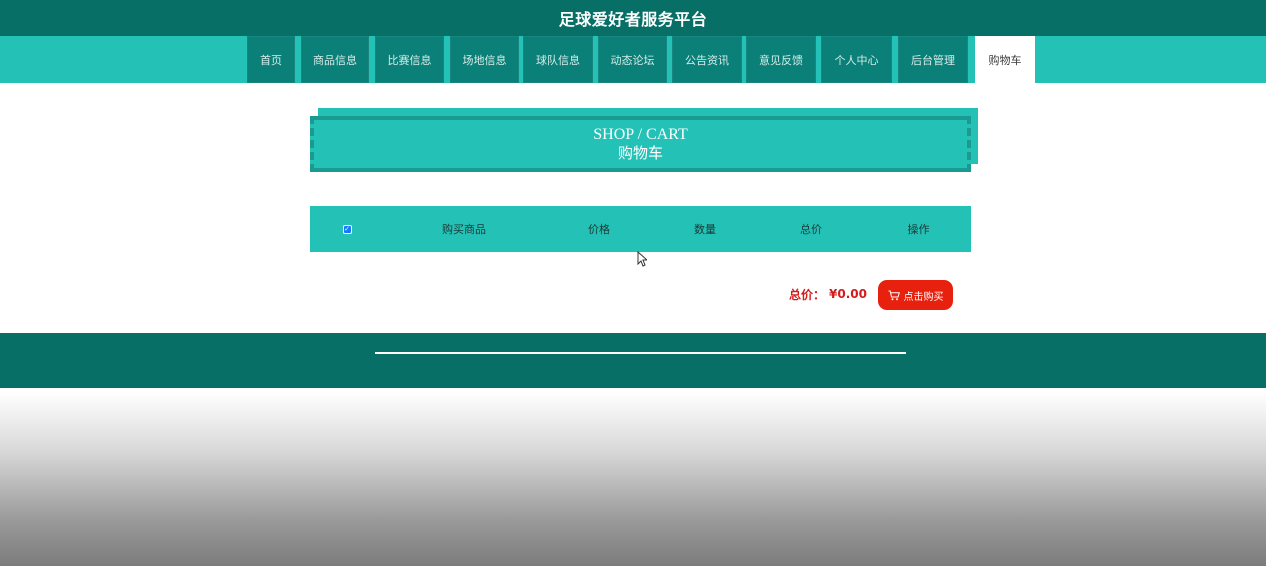 The width and height of the screenshot is (1266, 566). I want to click on page-footer, so click(633, 360).